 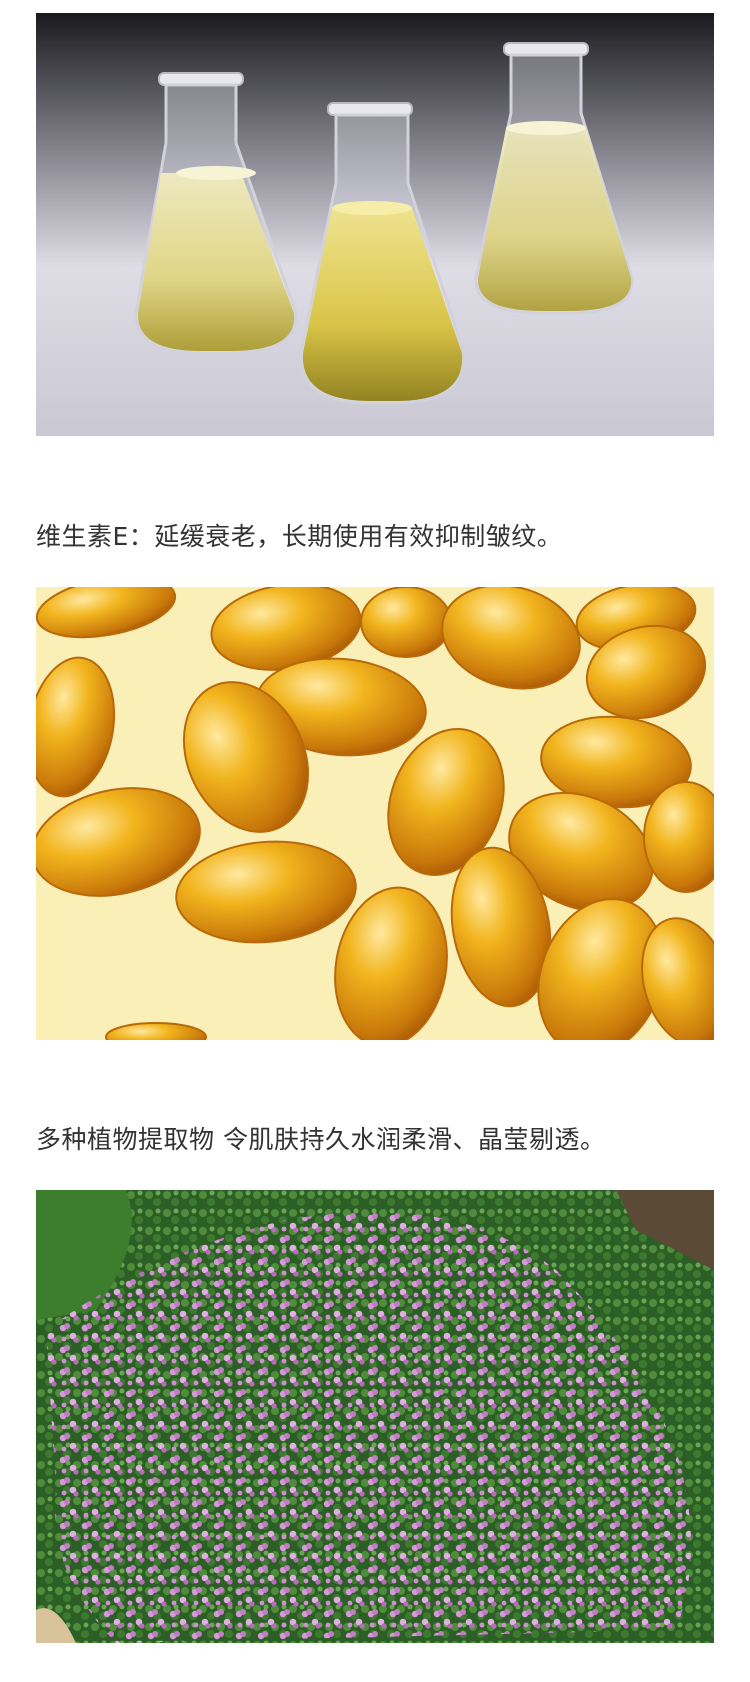 I want to click on plant-extract-caption: 多种植物提取物 令肌肤持久水润柔滑、晶莹剔透。, so click(x=321, y=1139).